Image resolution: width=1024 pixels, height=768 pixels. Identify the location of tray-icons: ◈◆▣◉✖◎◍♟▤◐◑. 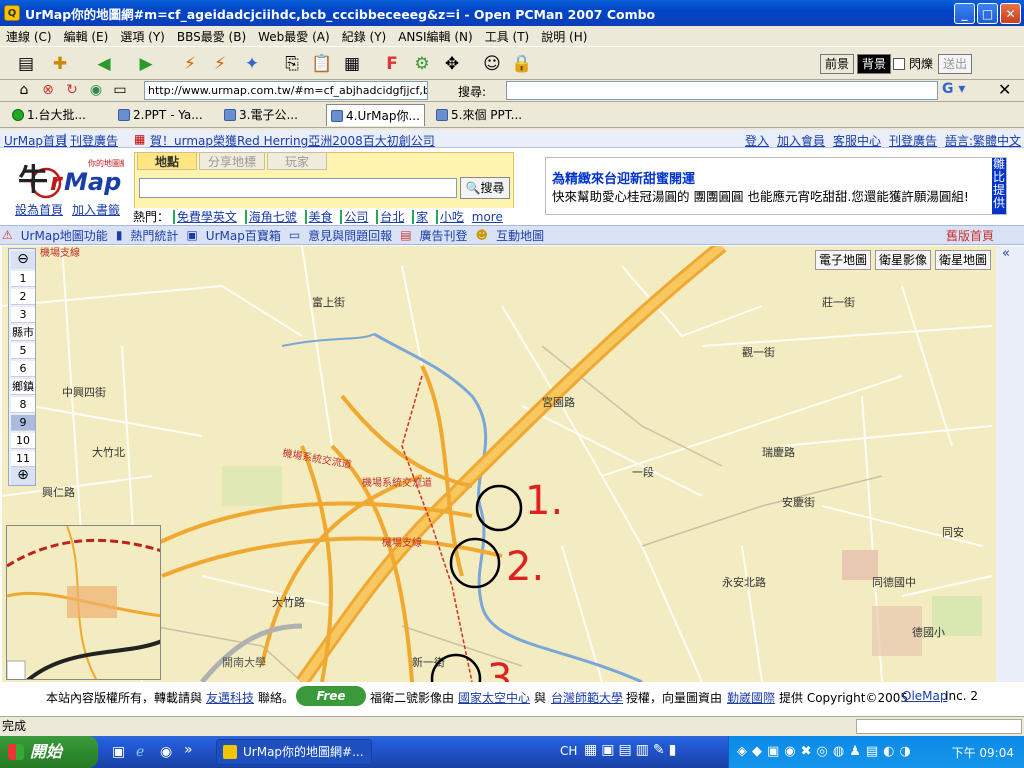
(826, 751).